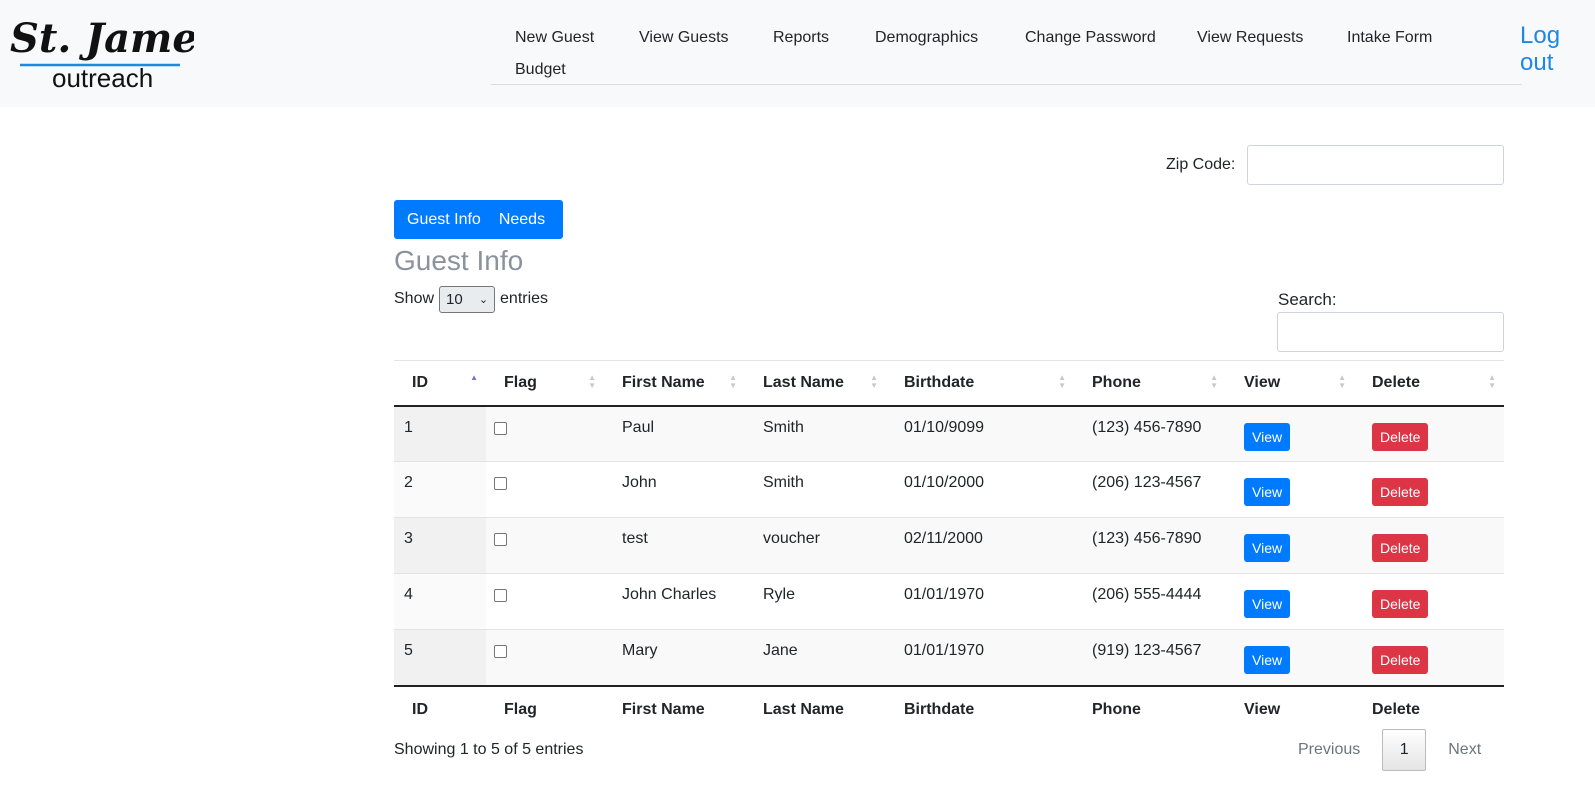 Image resolution: width=1595 pixels, height=786 pixels. Describe the element at coordinates (1147, 594) in the screenshot. I see `cell-phone: (206) 555-4444` at that location.